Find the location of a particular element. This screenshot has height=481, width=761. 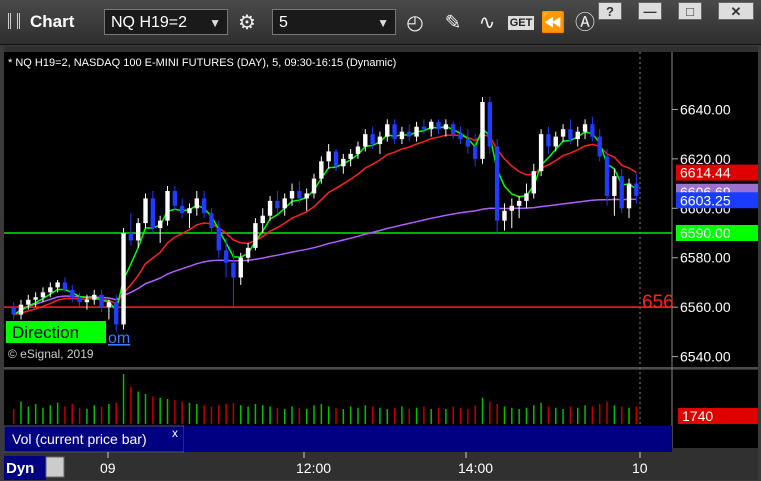

study-icon: ∿ is located at coordinates (487, 23).